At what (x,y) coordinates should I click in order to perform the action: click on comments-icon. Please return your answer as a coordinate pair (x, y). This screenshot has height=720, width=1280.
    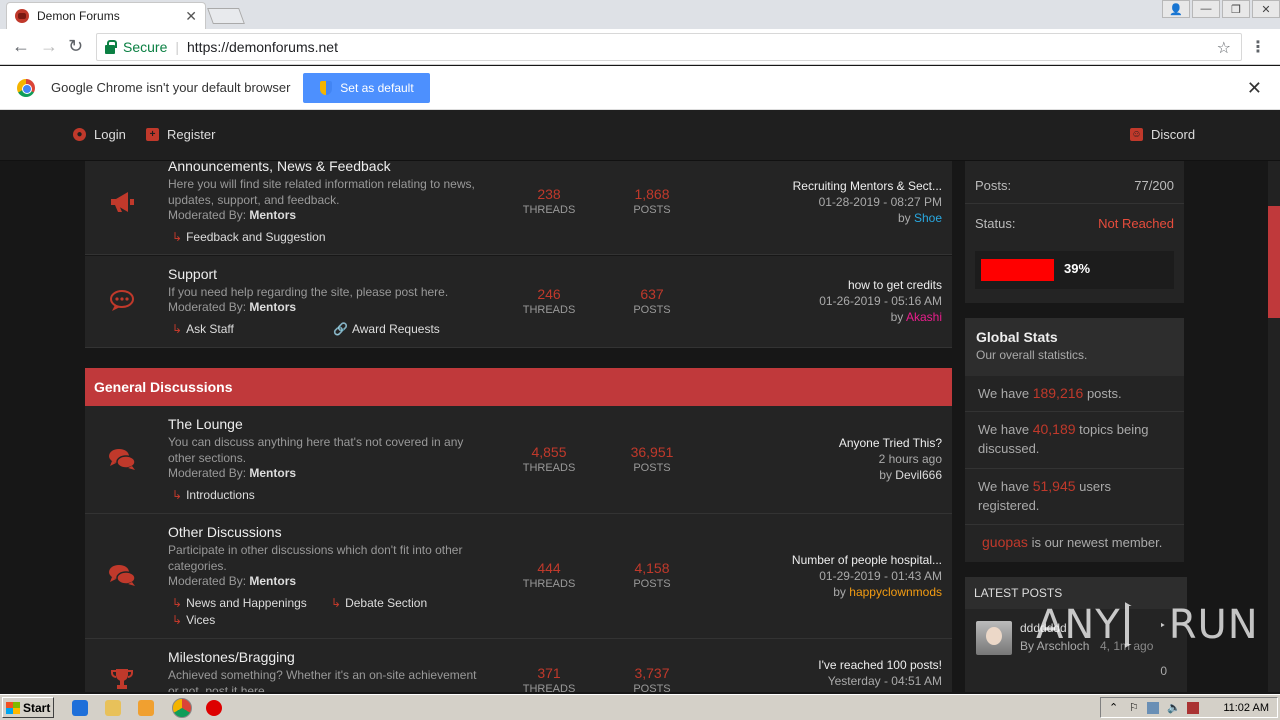
    Looking at the image, I should click on (122, 575).